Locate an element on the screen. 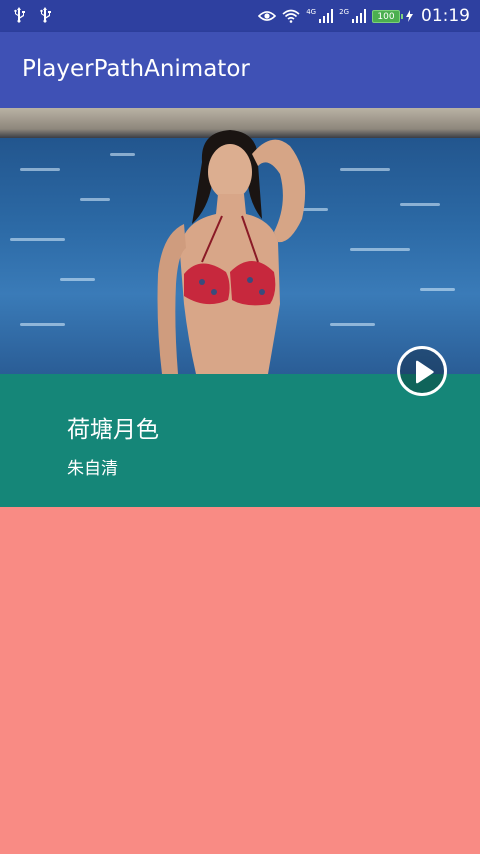 The image size is (480, 854). battery-level: 100 is located at coordinates (386, 16).